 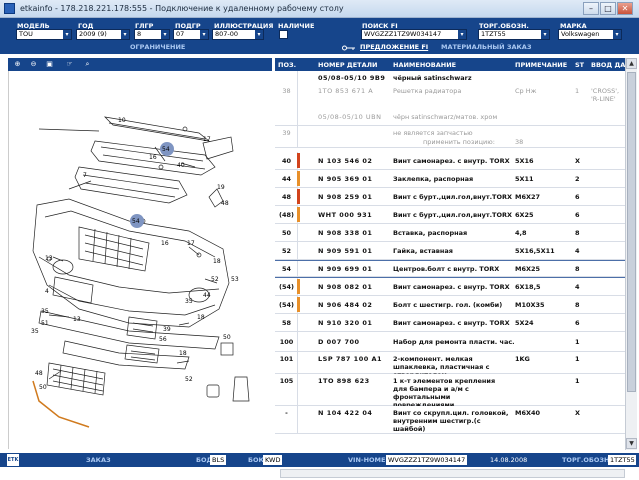 I want to click on availability-checkbox, so click(x=283, y=34).